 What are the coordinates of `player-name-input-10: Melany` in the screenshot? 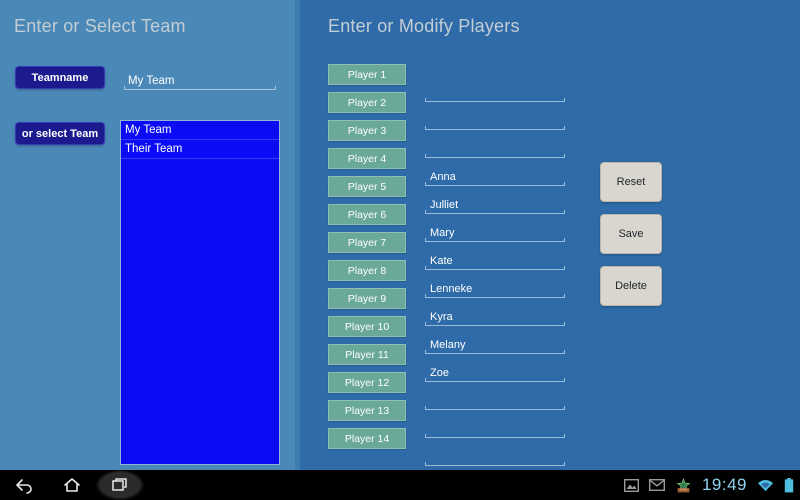 It's located at (495, 341).